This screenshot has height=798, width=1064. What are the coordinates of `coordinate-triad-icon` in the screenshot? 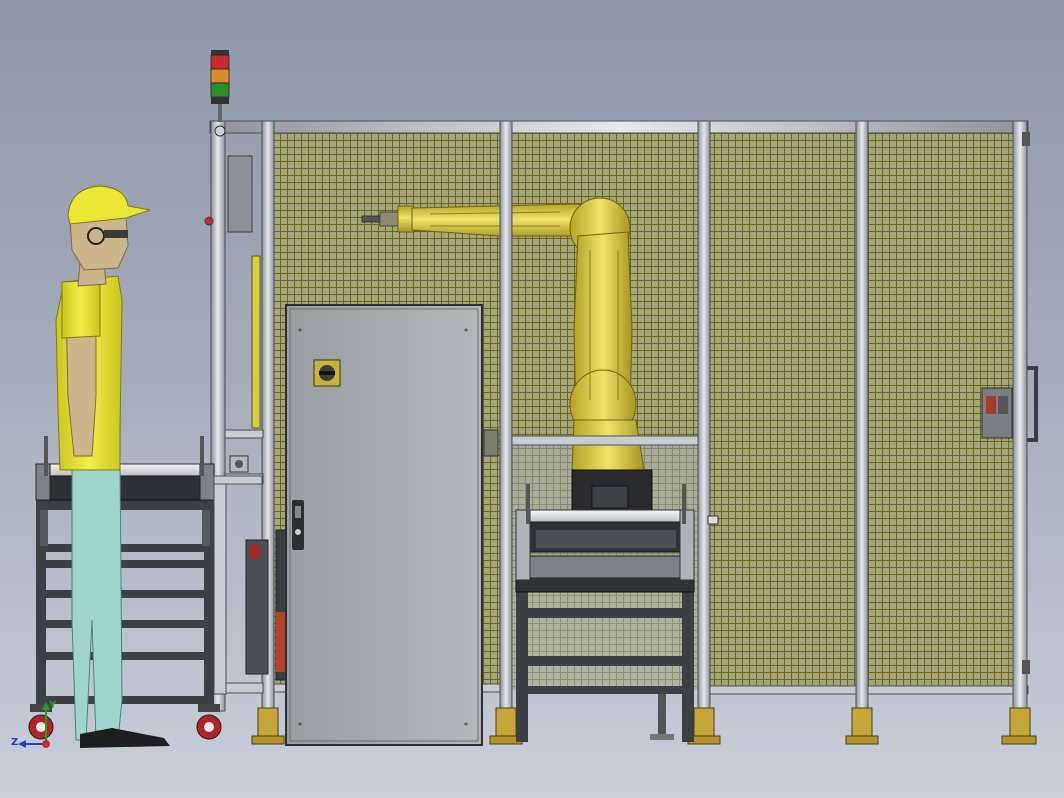 It's located at (34, 725).